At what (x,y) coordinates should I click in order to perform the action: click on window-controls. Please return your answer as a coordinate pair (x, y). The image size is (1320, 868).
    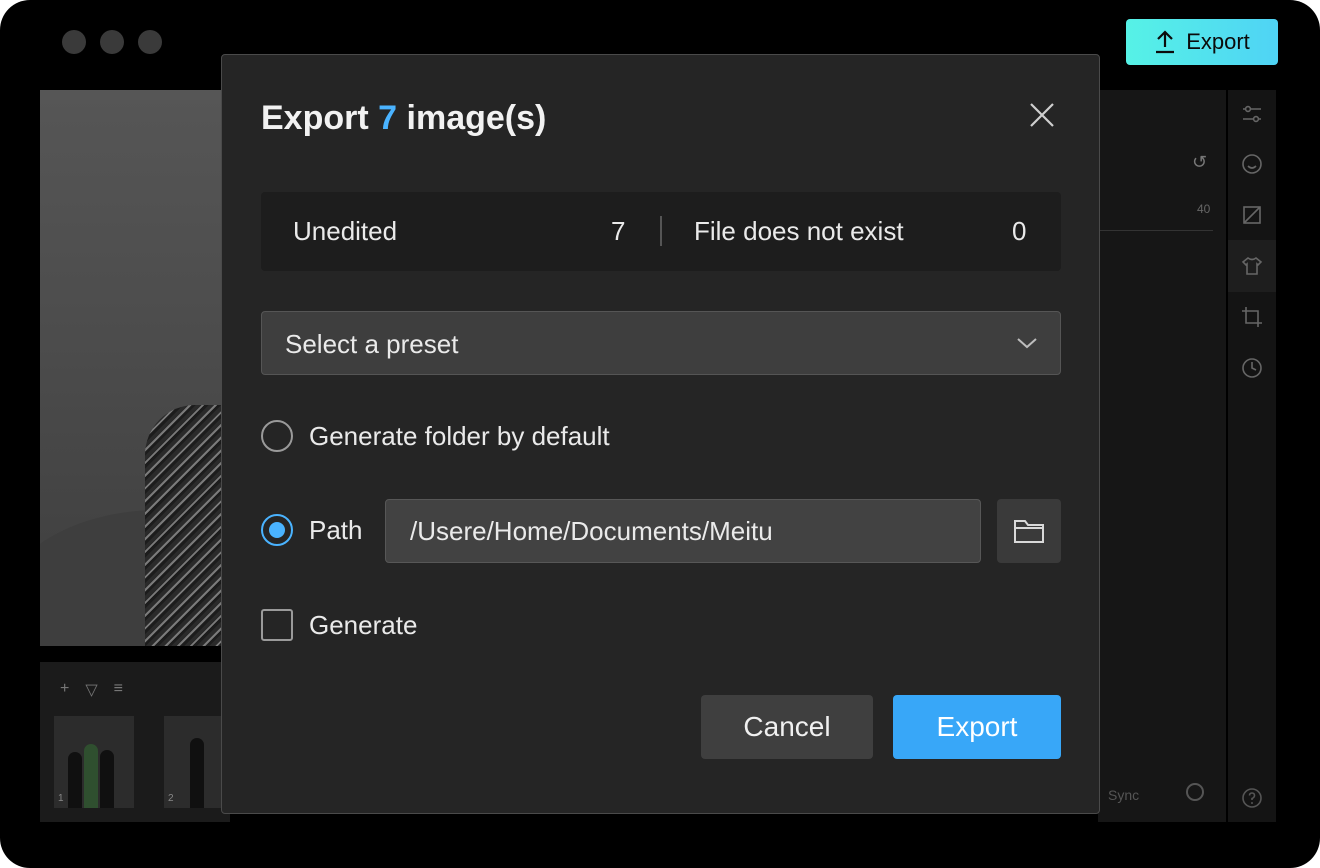
    Looking at the image, I should click on (112, 42).